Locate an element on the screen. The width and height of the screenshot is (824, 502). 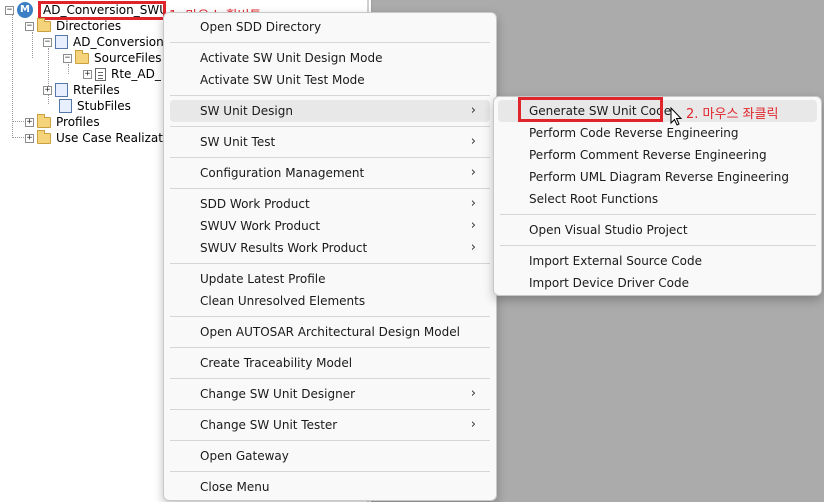
tree-item-label: Use Case Realizatio is located at coordinates (115, 138).